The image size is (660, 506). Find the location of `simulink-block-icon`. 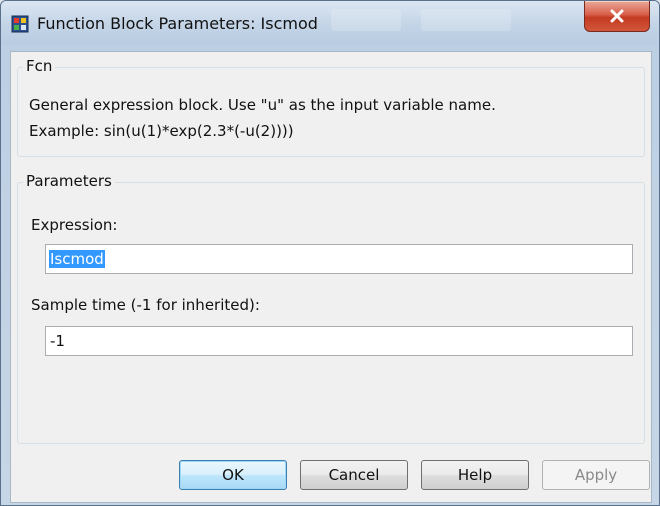

simulink-block-icon is located at coordinates (20, 24).